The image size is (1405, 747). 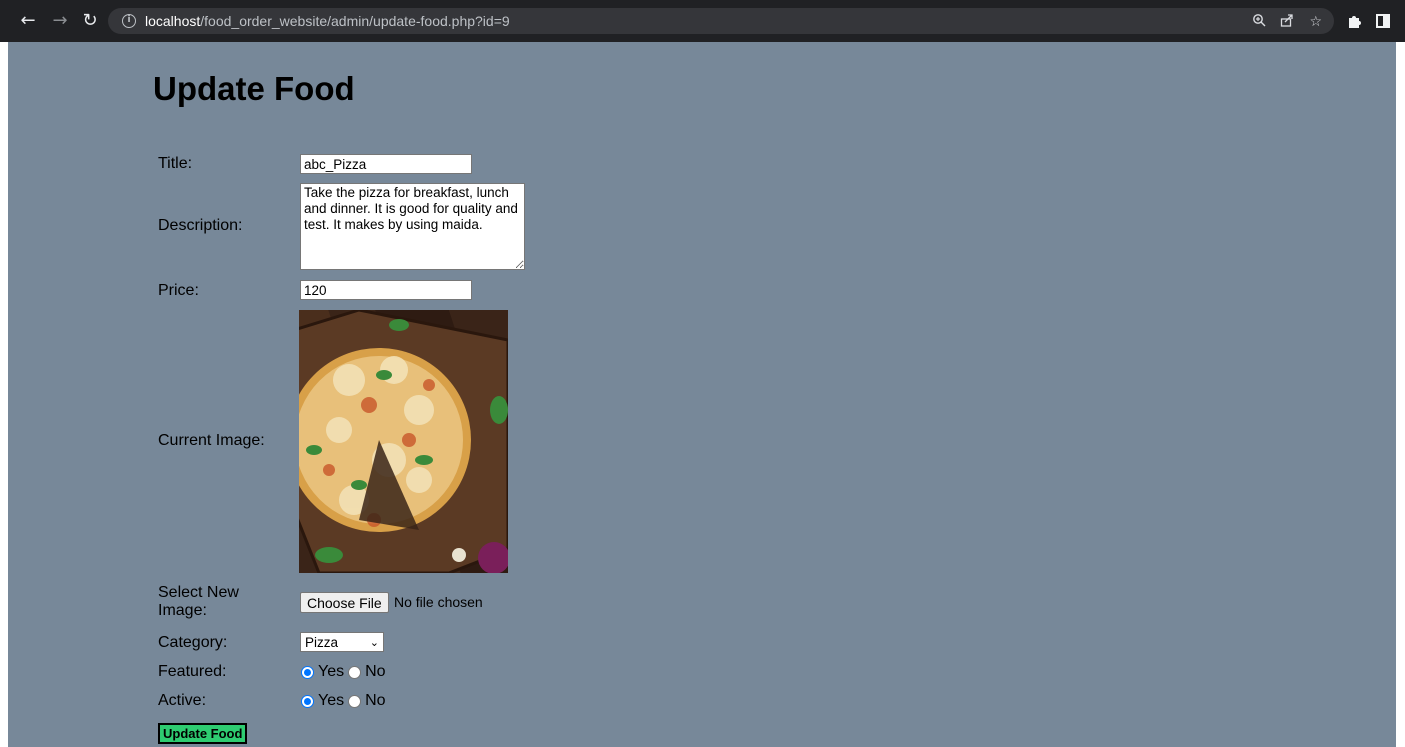 I want to click on side-panel-icon, so click(x=1383, y=21).